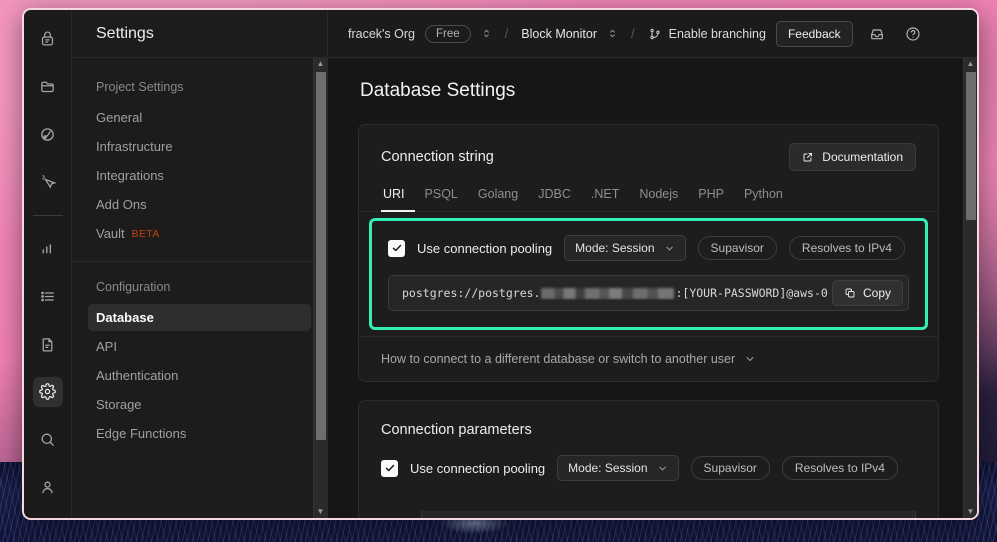 This screenshot has height=542, width=997. What do you see at coordinates (615, 248) in the screenshot?
I see `pooling-mode-value: Mode: Session` at bounding box center [615, 248].